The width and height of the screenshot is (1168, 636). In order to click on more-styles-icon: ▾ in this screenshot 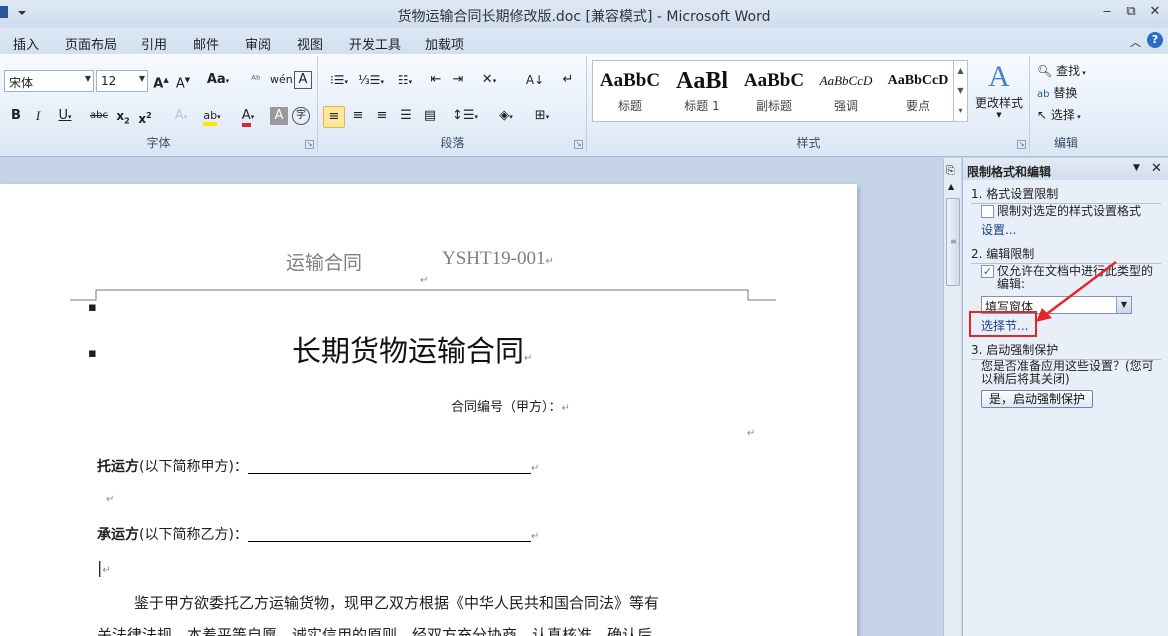, I will do `click(960, 111)`.